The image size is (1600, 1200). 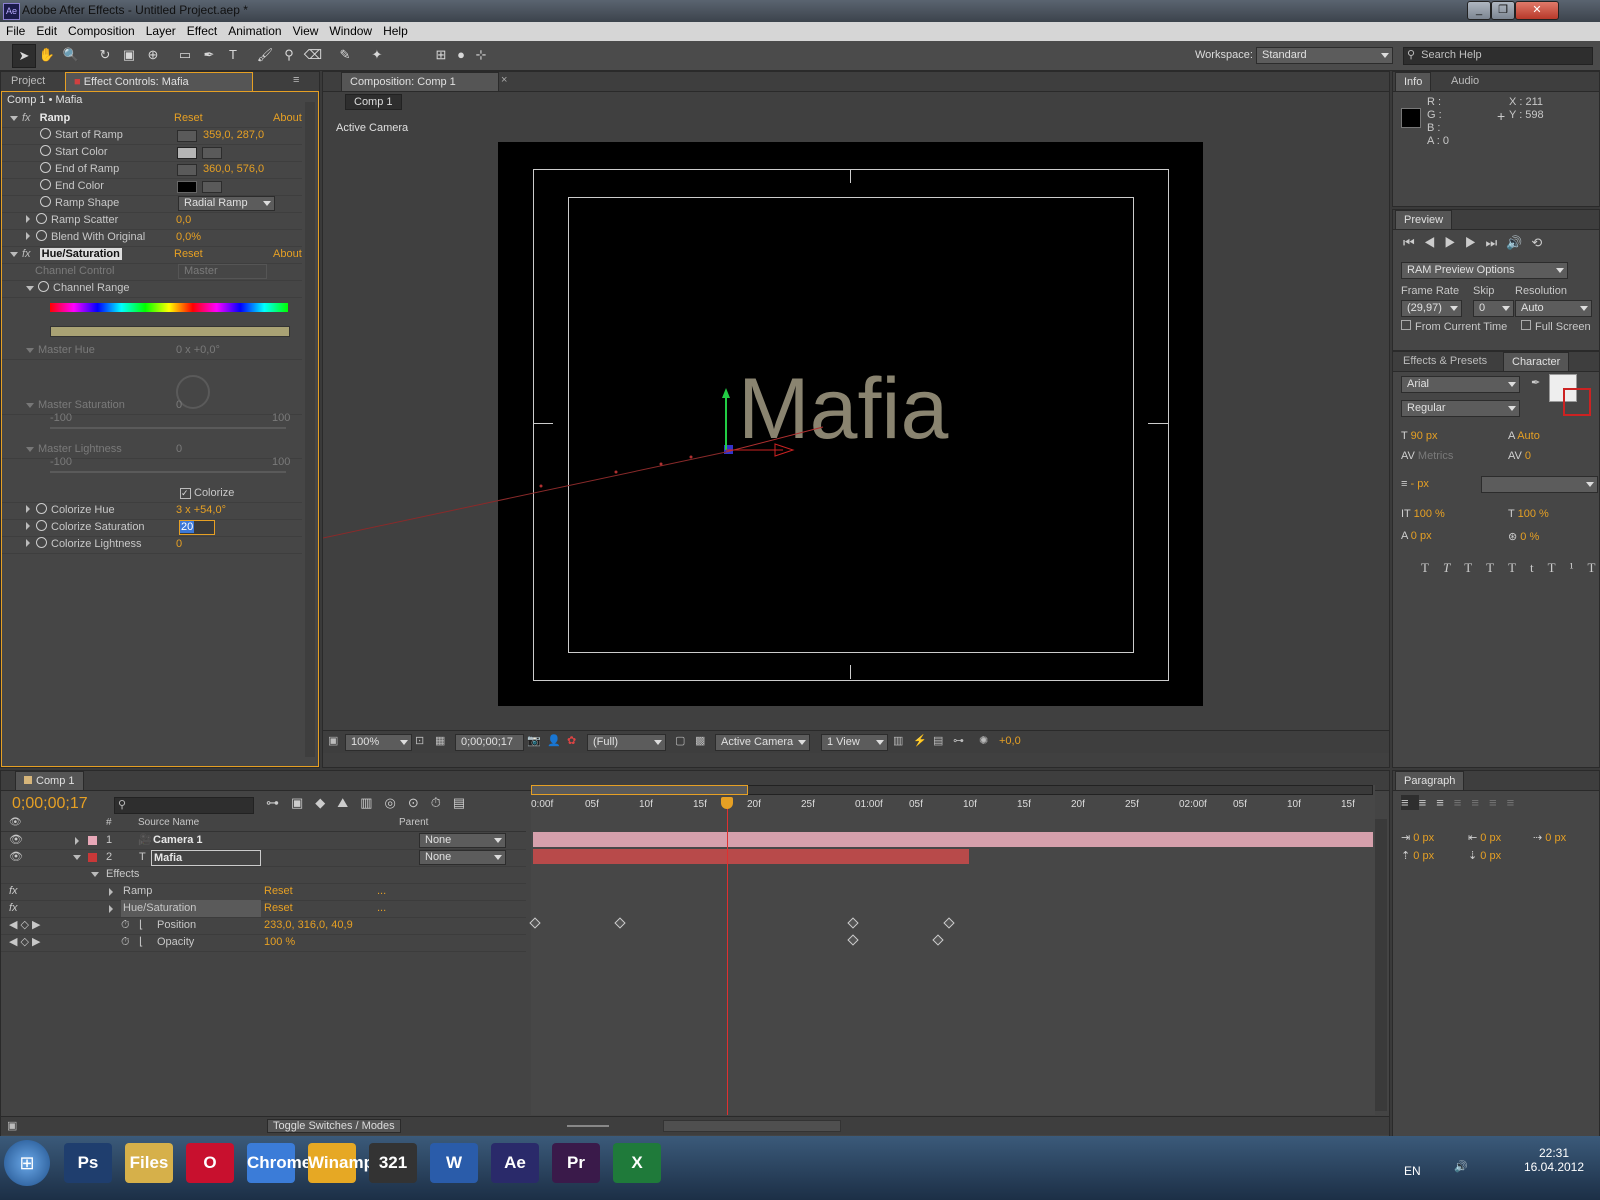 What do you see at coordinates (1556, 326) in the screenshot?
I see `full-screen-checkbox: Full Screen` at bounding box center [1556, 326].